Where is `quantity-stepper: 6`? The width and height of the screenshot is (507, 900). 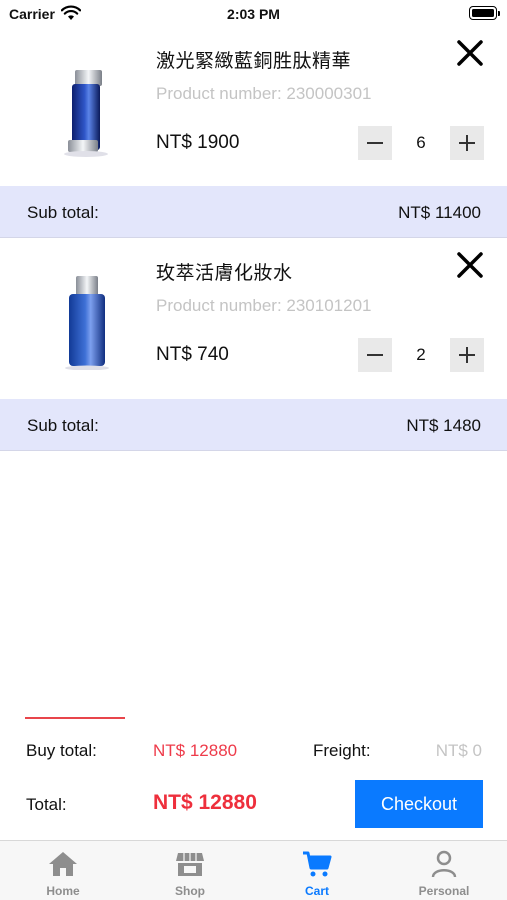 quantity-stepper: 6 is located at coordinates (421, 143).